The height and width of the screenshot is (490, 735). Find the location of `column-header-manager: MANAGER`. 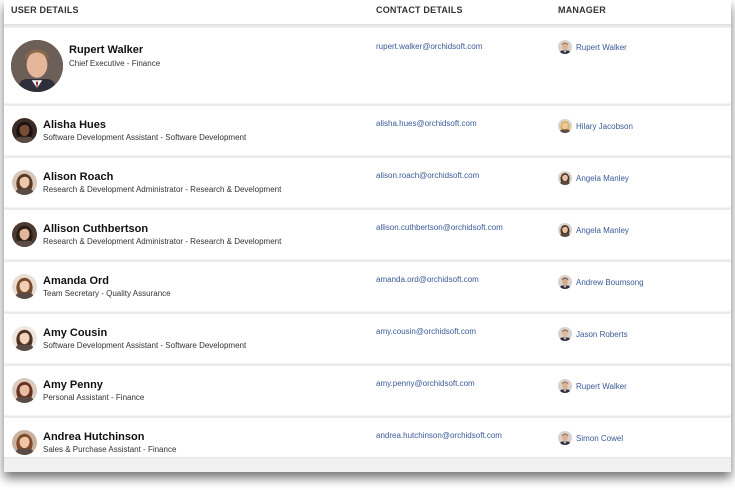

column-header-manager: MANAGER is located at coordinates (582, 10).